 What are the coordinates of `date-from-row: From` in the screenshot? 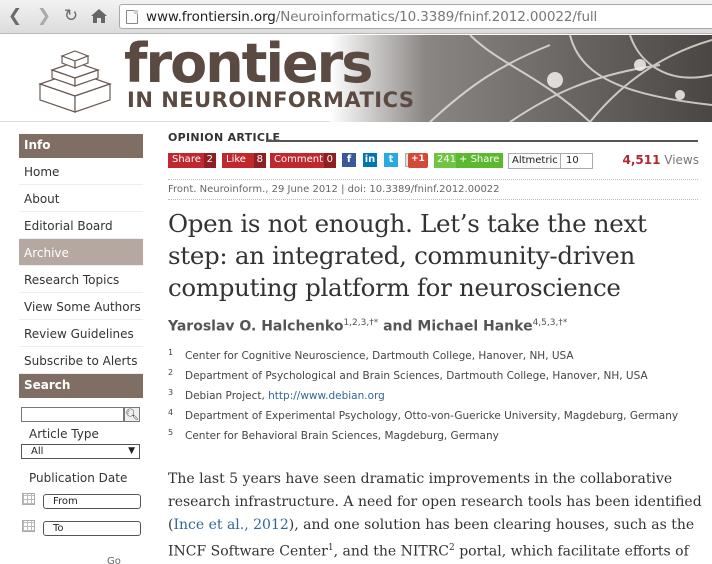 It's located at (81, 500).